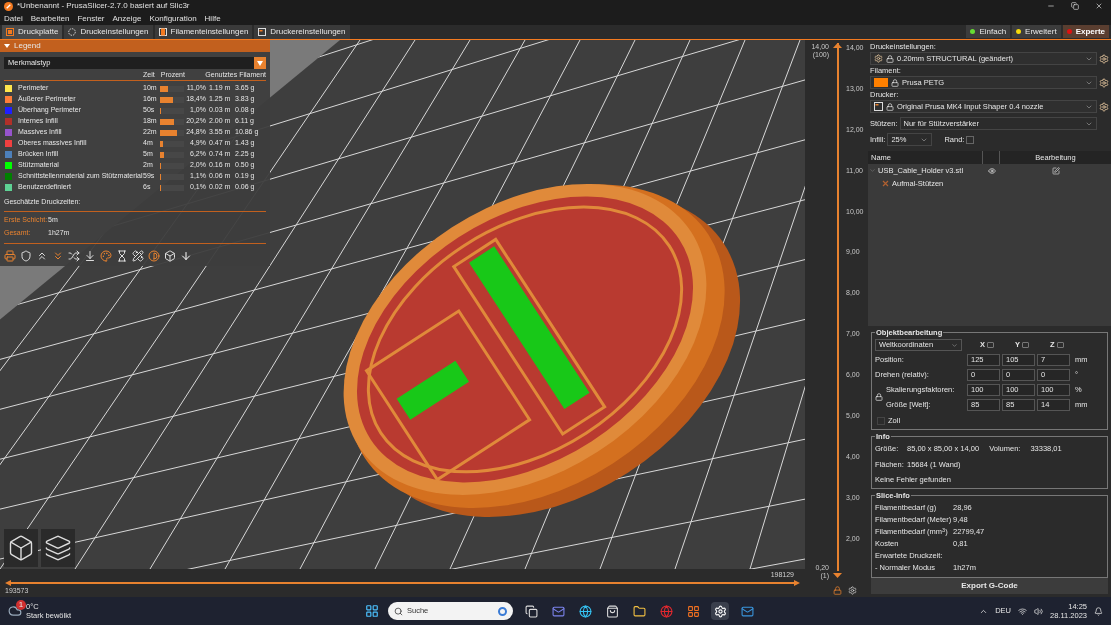  Describe the element at coordinates (372, 611) in the screenshot. I see `windows-logo-icon` at that location.